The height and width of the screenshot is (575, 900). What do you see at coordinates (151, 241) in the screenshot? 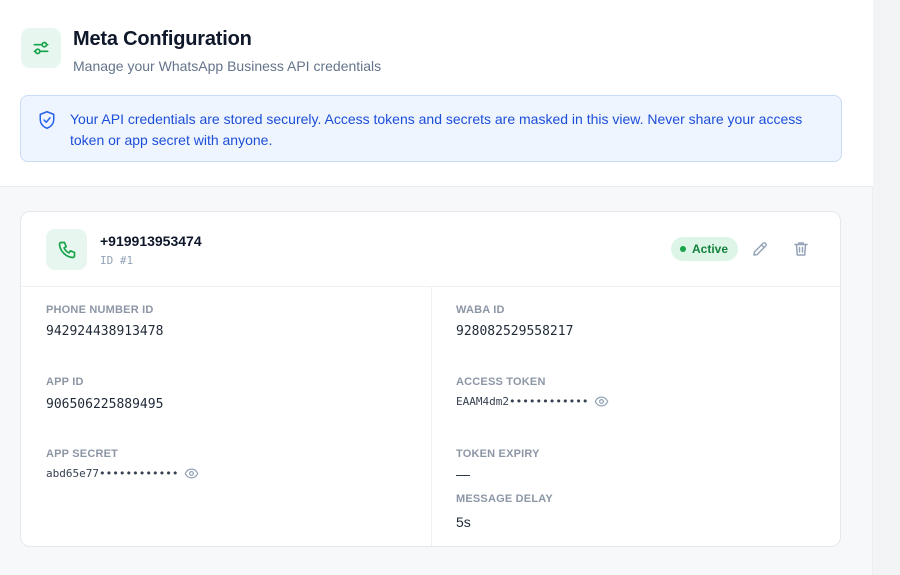
I see `phone-number: +919913953474` at bounding box center [151, 241].